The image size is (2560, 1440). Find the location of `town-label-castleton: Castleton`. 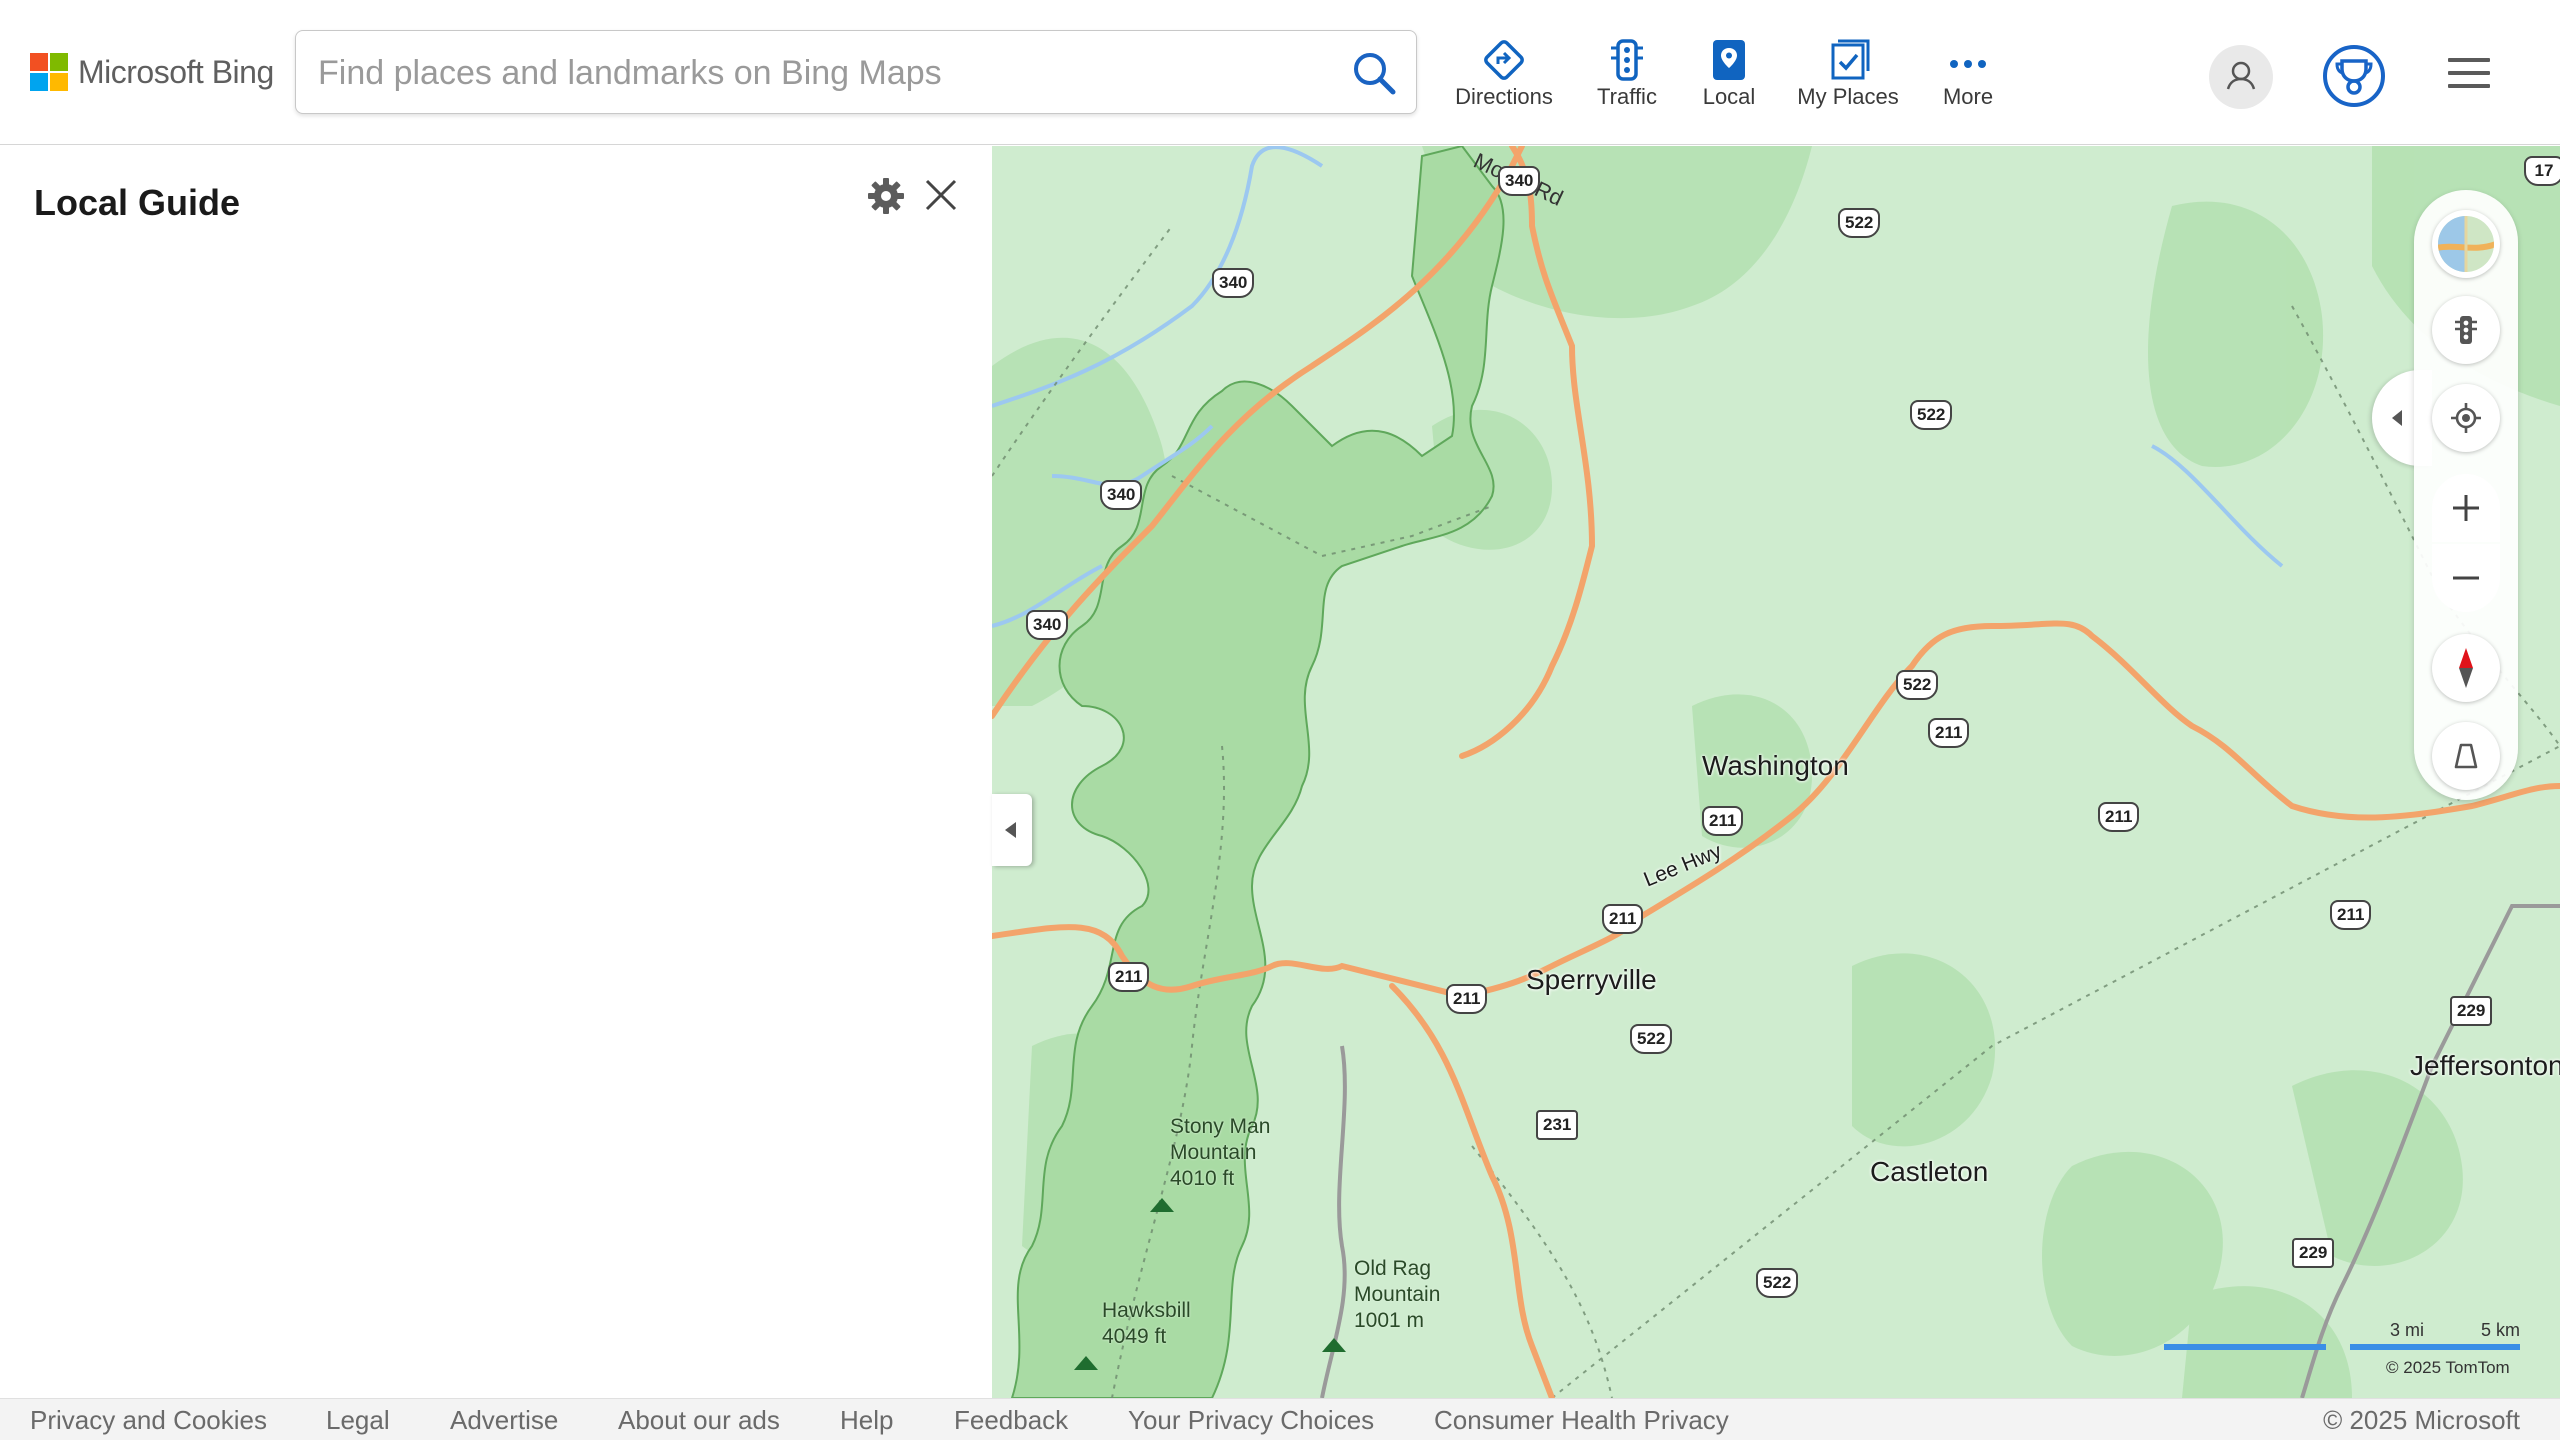

town-label-castleton: Castleton is located at coordinates (1929, 1172).